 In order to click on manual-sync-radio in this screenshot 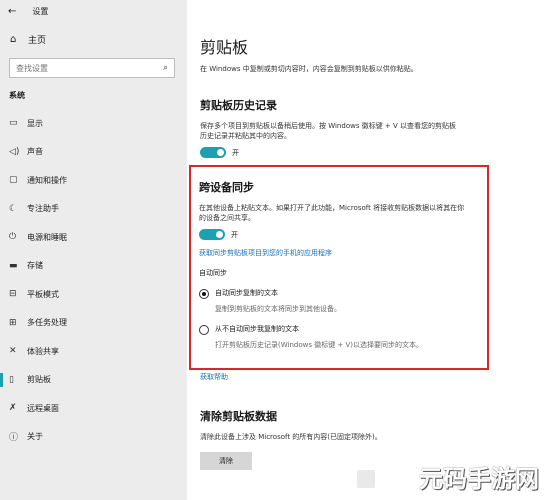, I will do `click(204, 330)`.